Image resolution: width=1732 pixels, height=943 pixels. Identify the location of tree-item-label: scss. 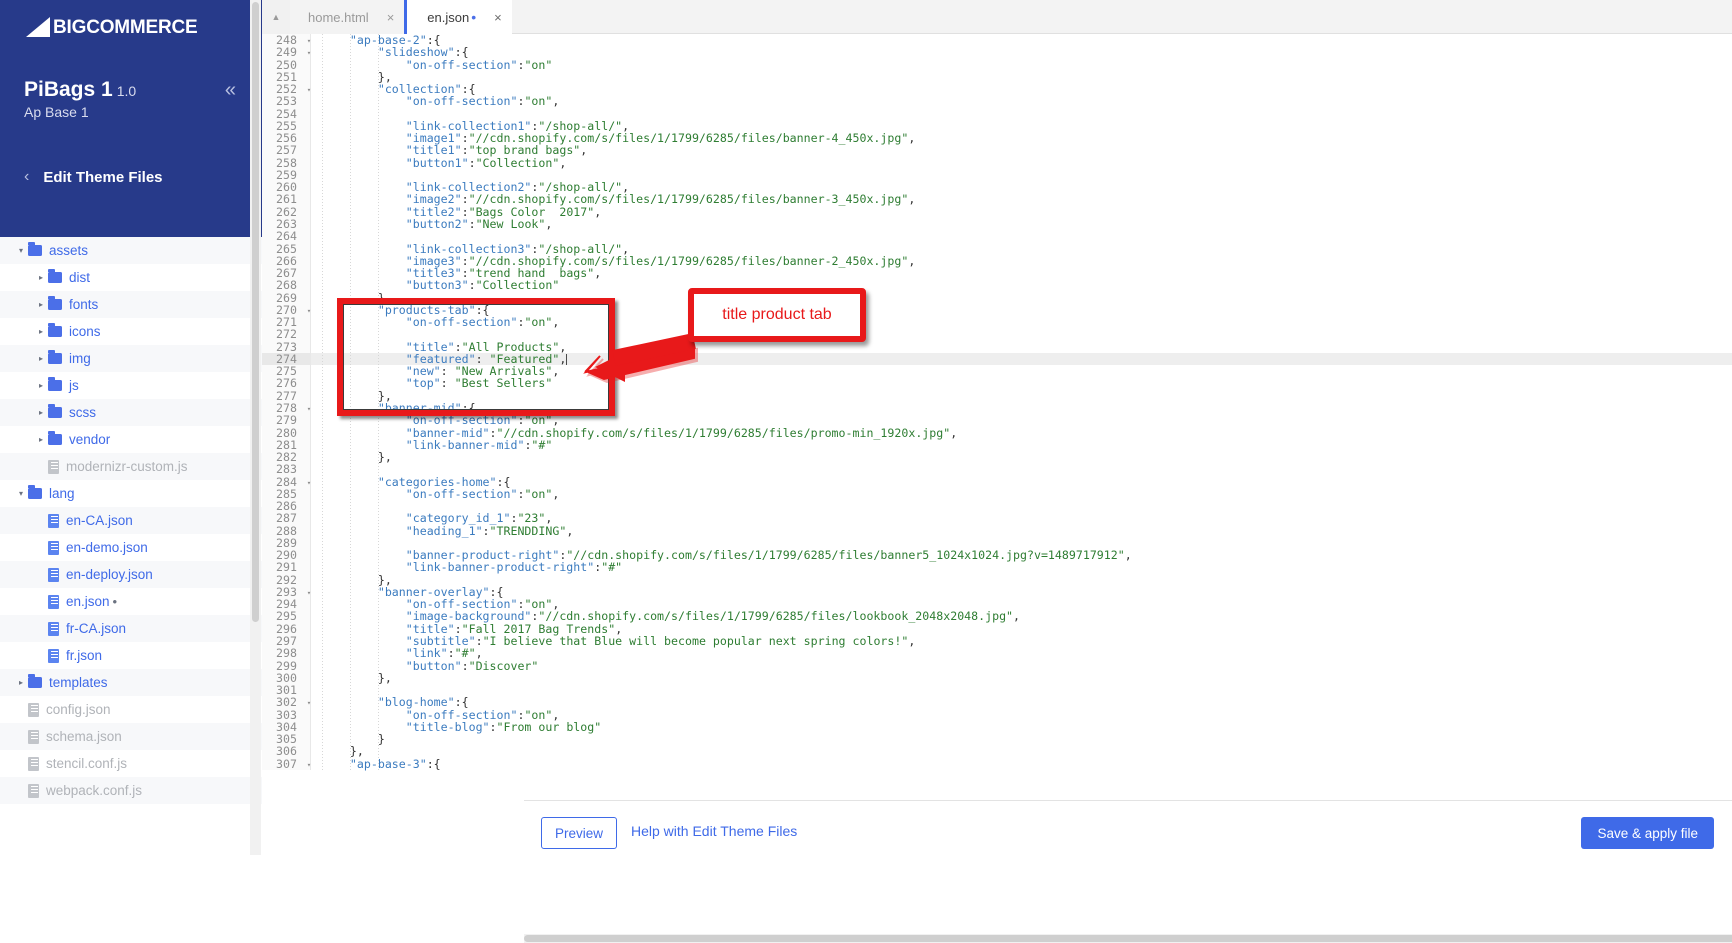
(82, 412).